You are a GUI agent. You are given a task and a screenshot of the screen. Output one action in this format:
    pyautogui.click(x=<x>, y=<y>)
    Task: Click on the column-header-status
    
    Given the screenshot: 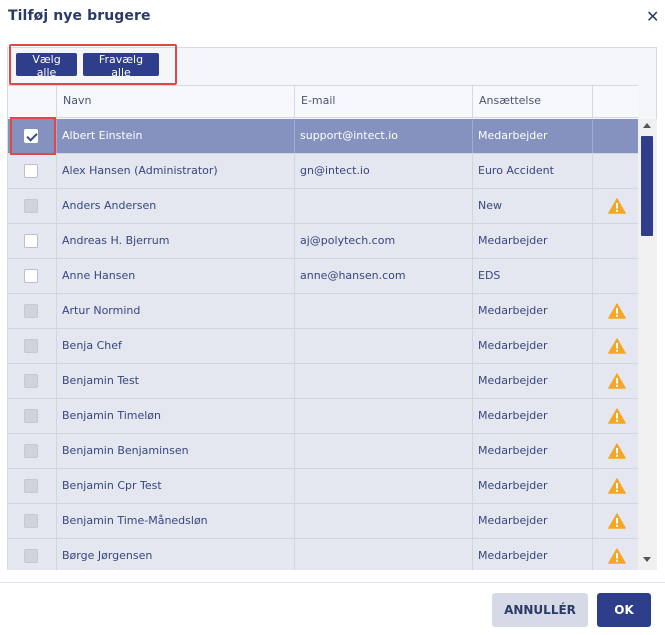 What is the action you would take?
    pyautogui.click(x=615, y=102)
    